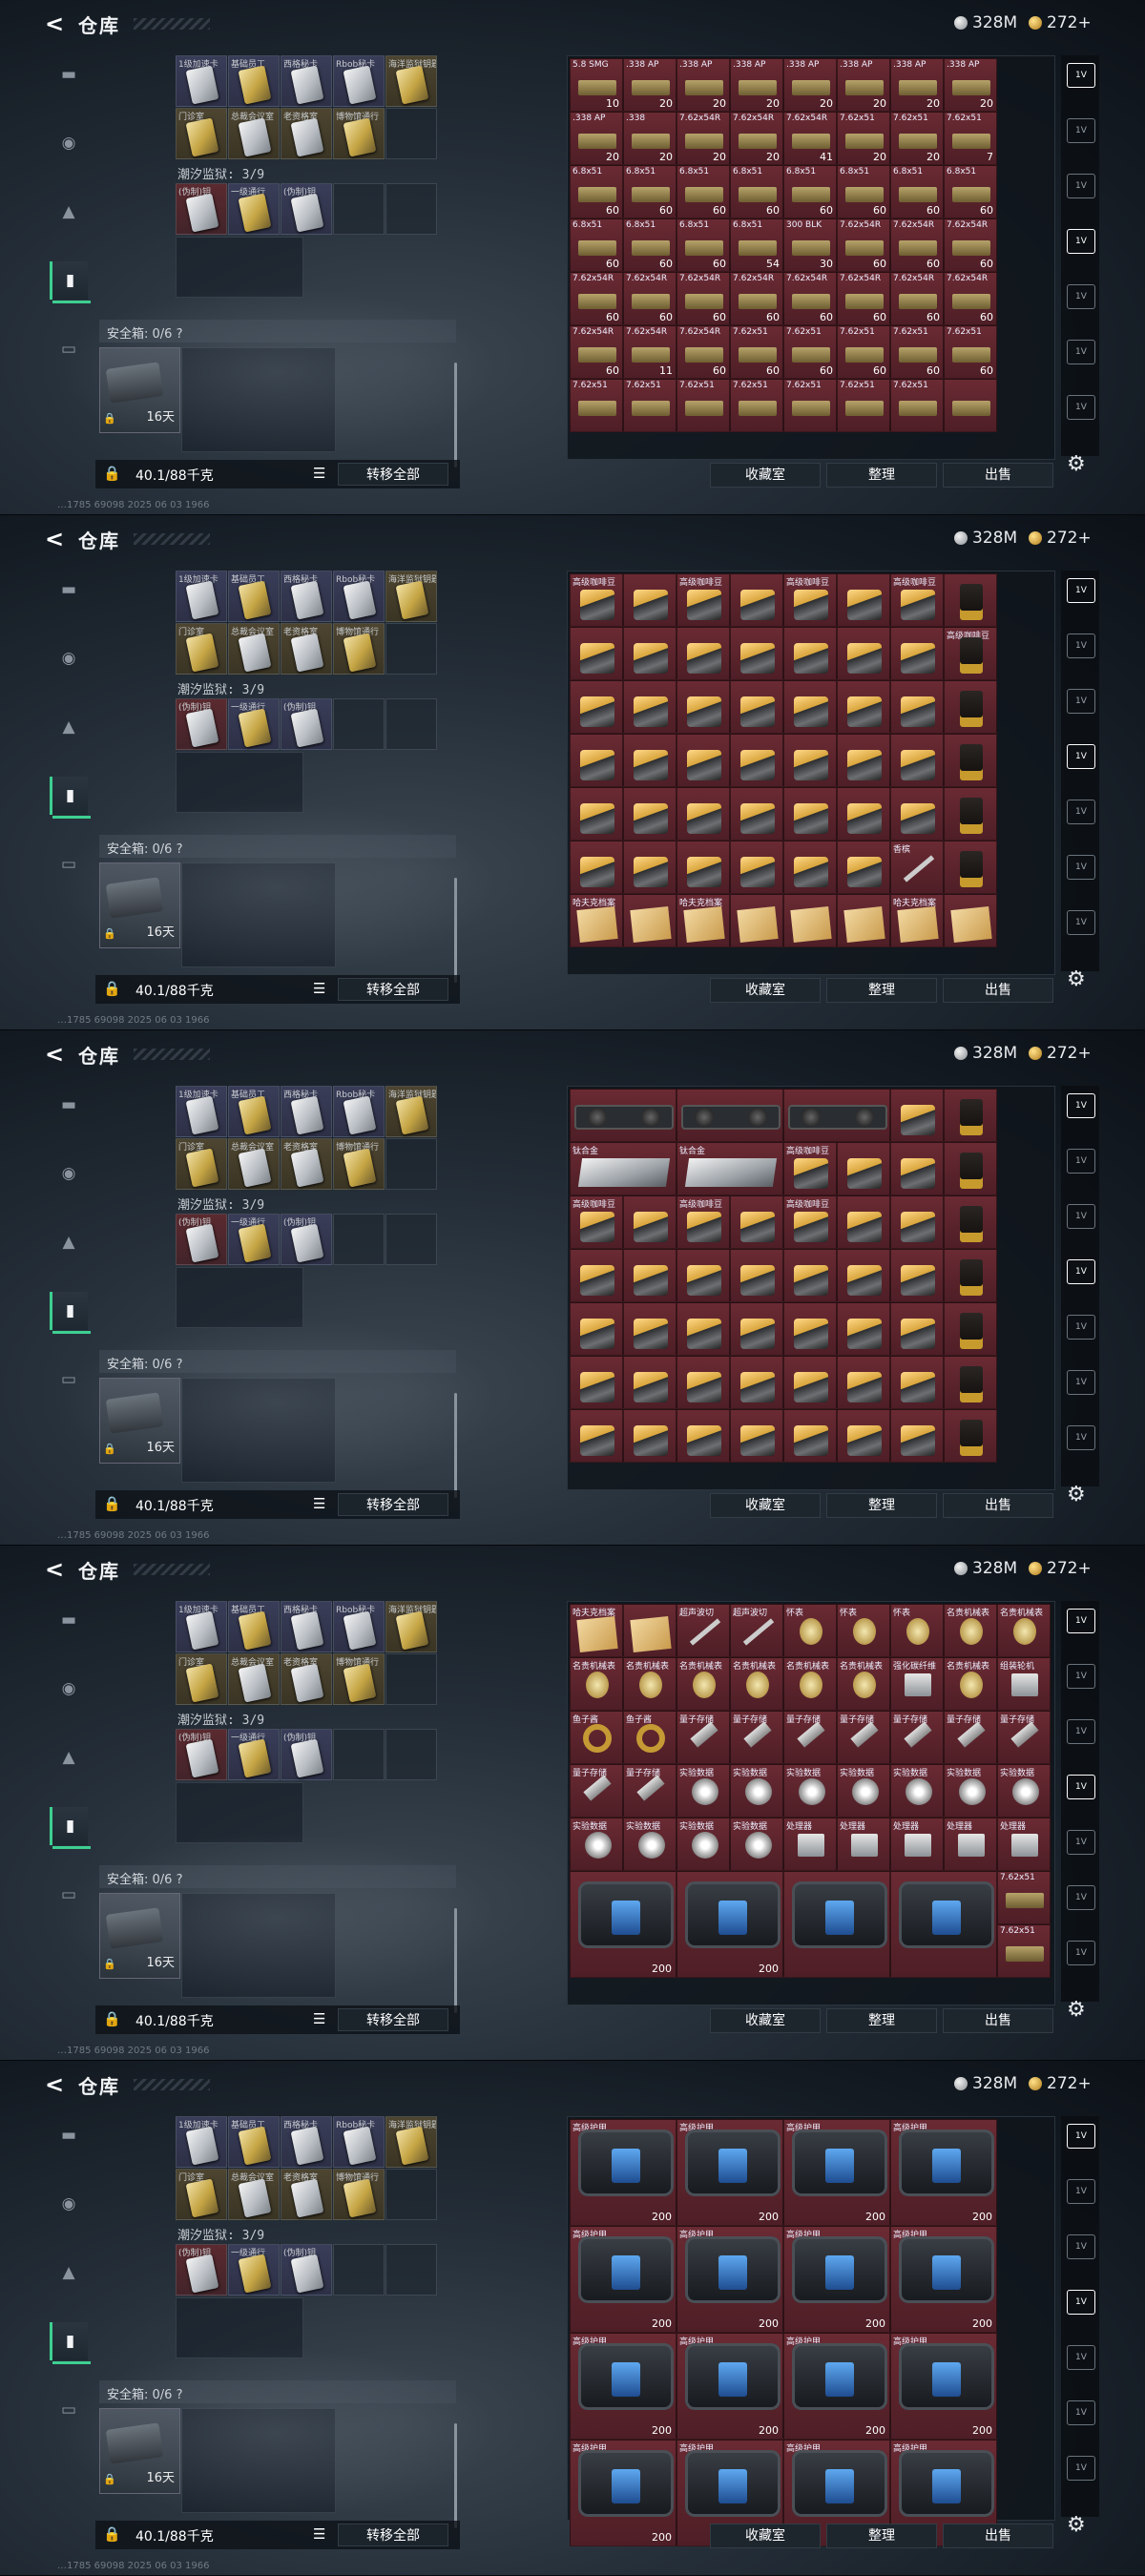 The width and height of the screenshot is (1145, 2576). I want to click on key-card-slot, so click(411, 1679).